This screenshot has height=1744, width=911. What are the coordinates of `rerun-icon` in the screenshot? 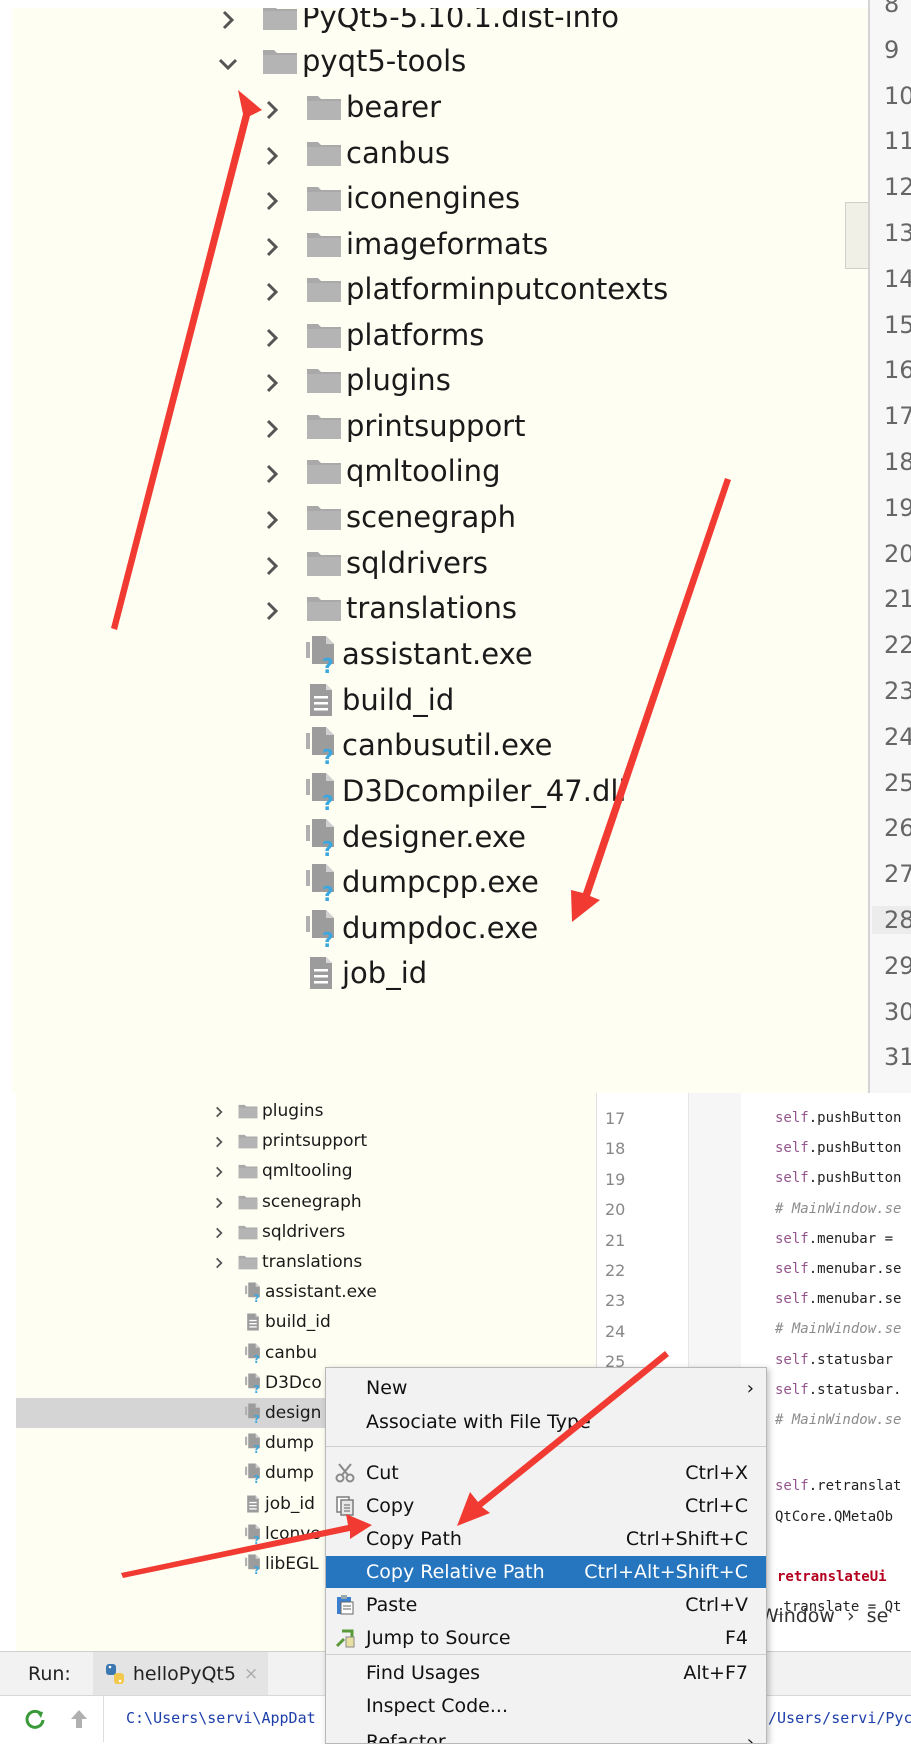 It's located at (35, 1719).